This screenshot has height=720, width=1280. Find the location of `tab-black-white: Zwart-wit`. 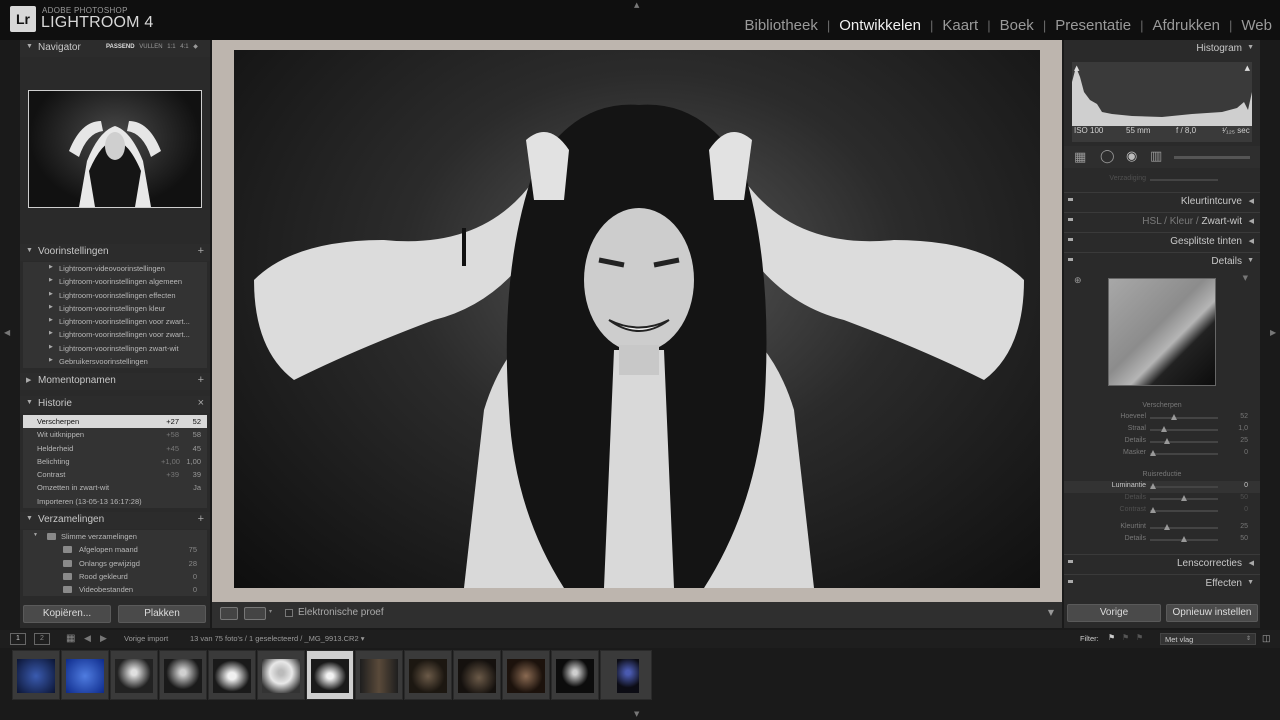

tab-black-white: Zwart-wit is located at coordinates (1221, 221).